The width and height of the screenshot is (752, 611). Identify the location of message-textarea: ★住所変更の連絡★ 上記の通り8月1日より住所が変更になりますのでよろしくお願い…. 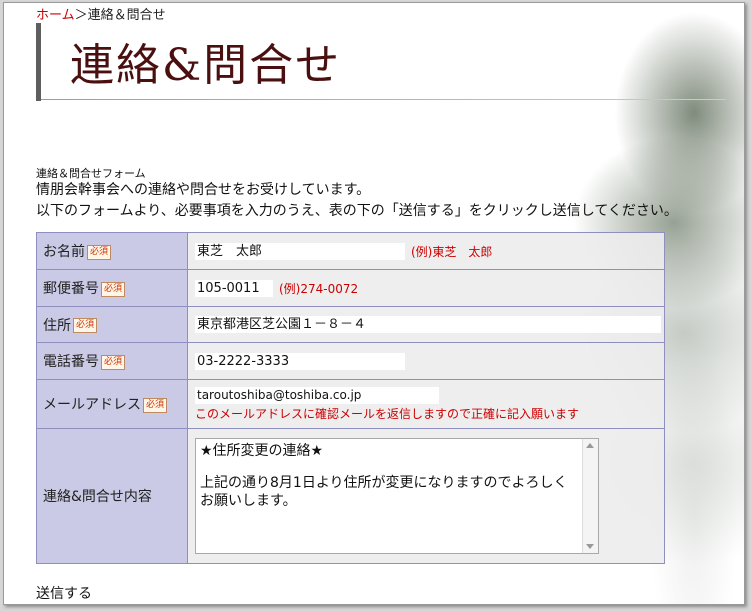
(397, 495).